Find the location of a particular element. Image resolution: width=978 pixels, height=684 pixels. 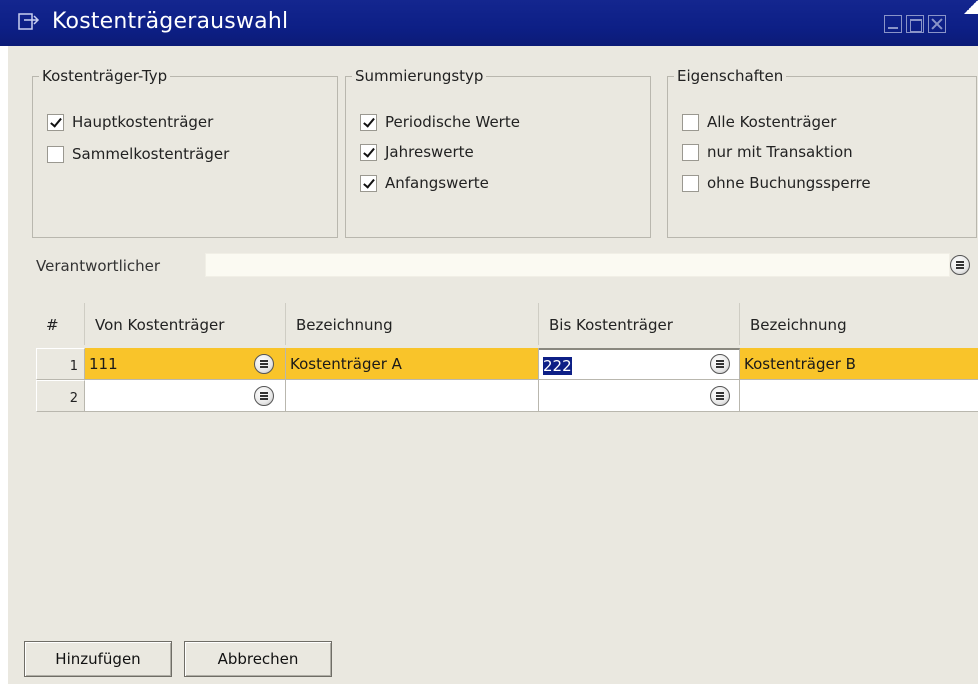

collective-cost-object-label: Sammelkostenträger is located at coordinates (151, 154).